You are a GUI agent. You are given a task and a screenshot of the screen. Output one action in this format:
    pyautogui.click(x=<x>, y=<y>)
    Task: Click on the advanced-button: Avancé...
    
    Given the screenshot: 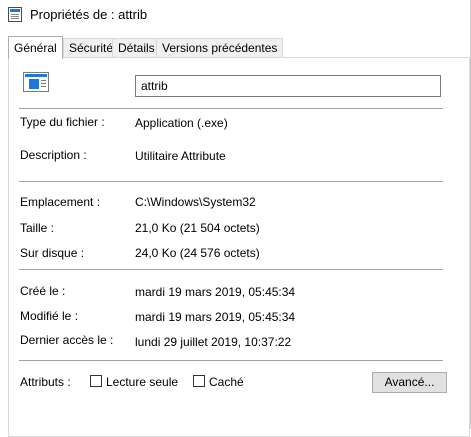 What is the action you would take?
    pyautogui.click(x=409, y=382)
    